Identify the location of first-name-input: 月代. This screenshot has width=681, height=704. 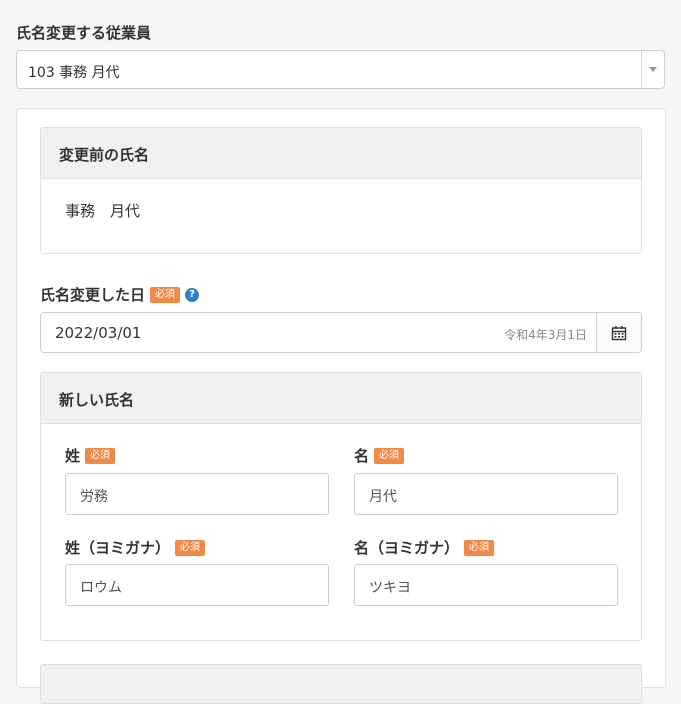
(486, 494).